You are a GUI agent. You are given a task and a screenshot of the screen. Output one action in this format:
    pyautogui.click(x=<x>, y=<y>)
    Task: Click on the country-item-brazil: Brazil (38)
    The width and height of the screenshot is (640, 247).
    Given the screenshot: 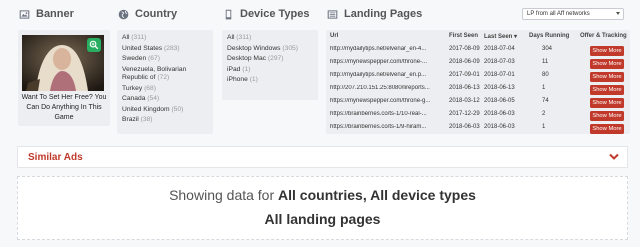 What is the action you would take?
    pyautogui.click(x=167, y=120)
    